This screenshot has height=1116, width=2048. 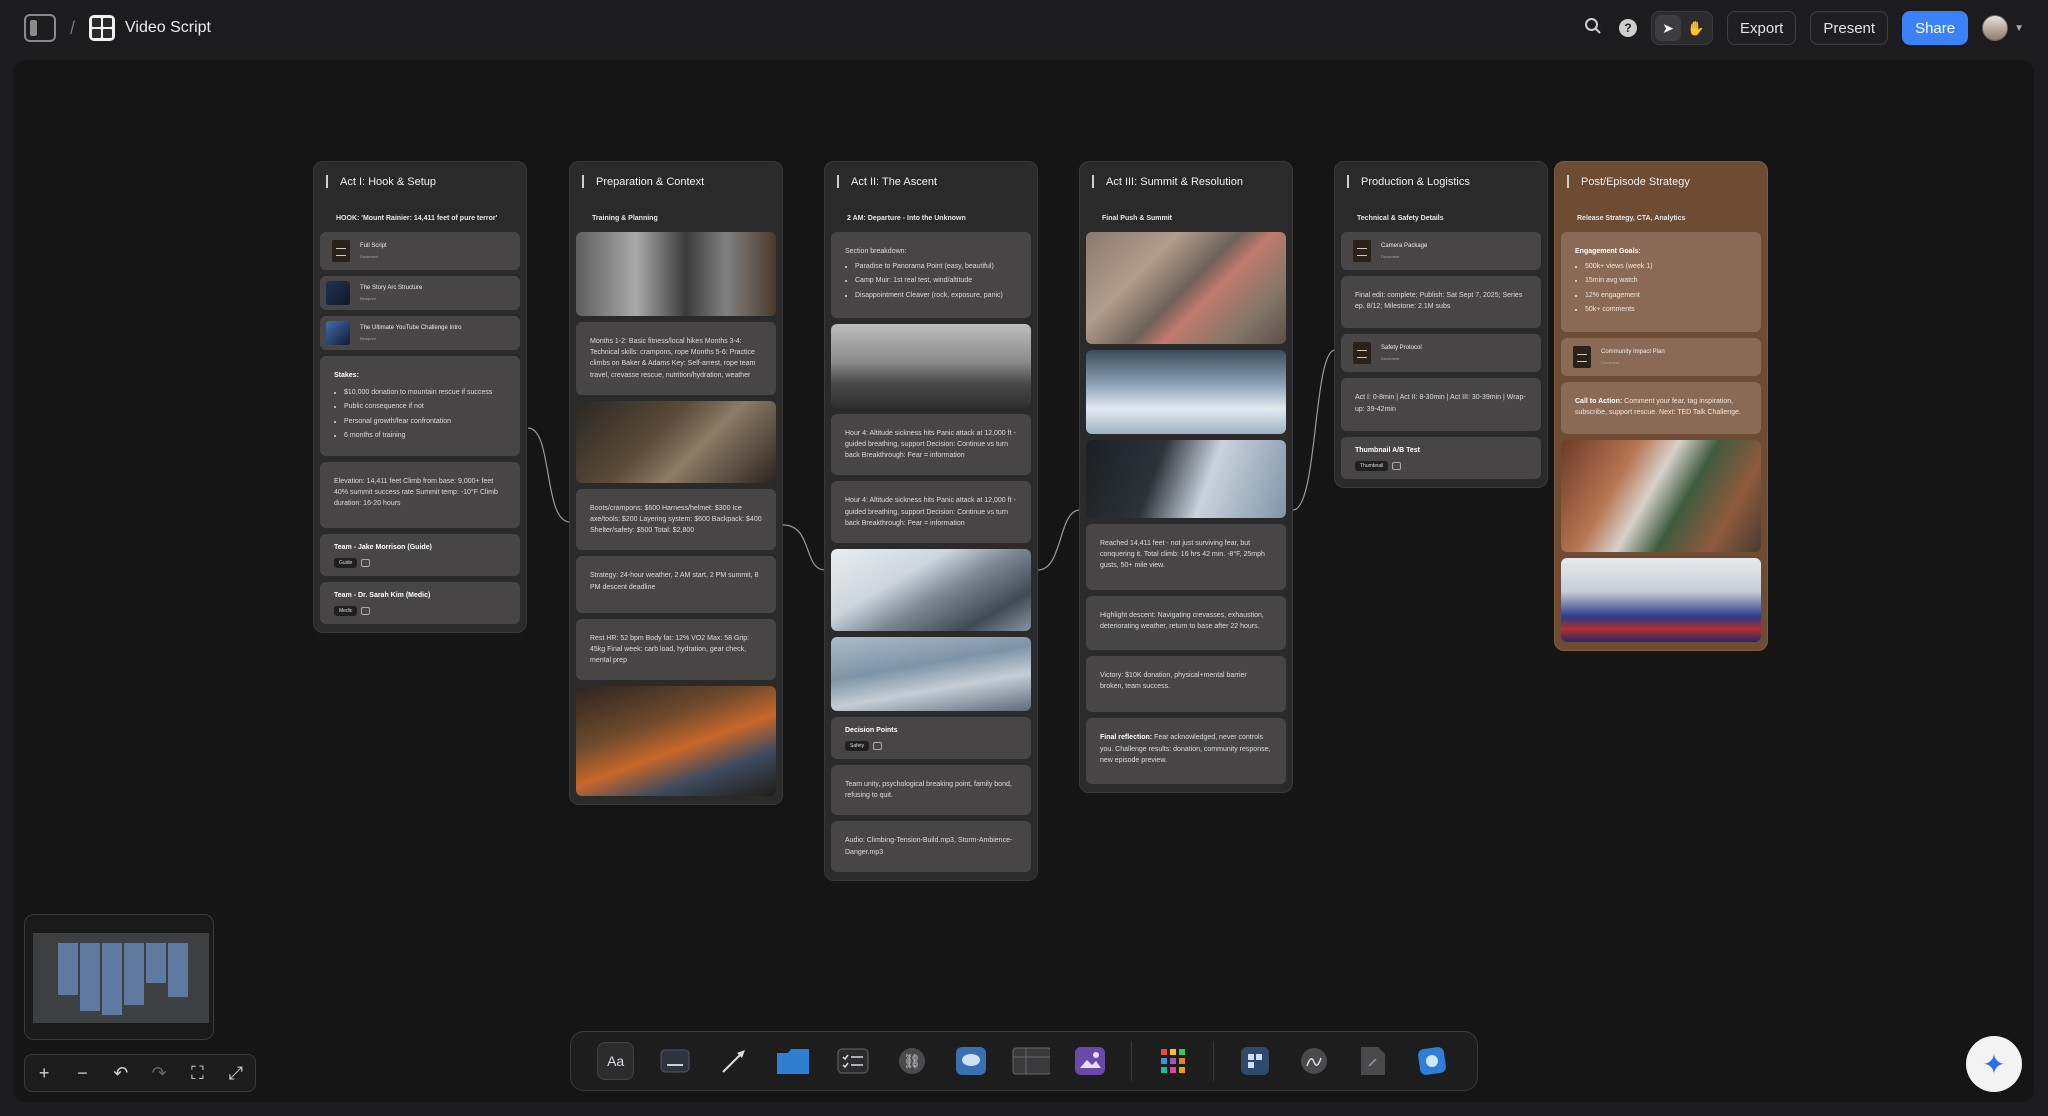 What do you see at coordinates (425, 435) in the screenshot?
I see `stakes-item: 6 months of training` at bounding box center [425, 435].